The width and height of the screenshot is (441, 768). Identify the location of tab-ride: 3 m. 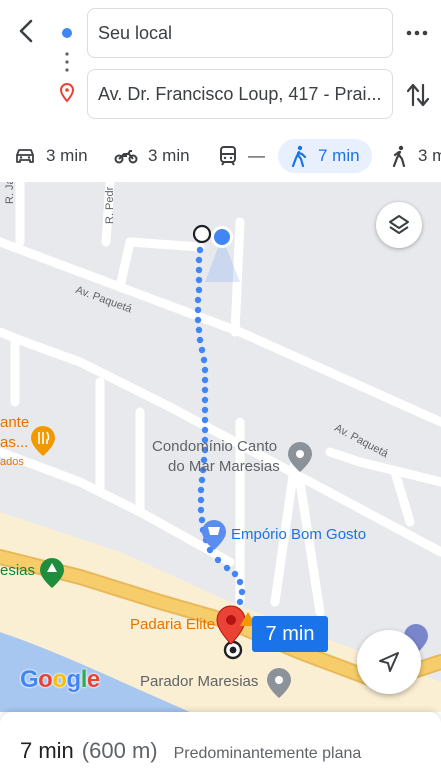
(415, 156).